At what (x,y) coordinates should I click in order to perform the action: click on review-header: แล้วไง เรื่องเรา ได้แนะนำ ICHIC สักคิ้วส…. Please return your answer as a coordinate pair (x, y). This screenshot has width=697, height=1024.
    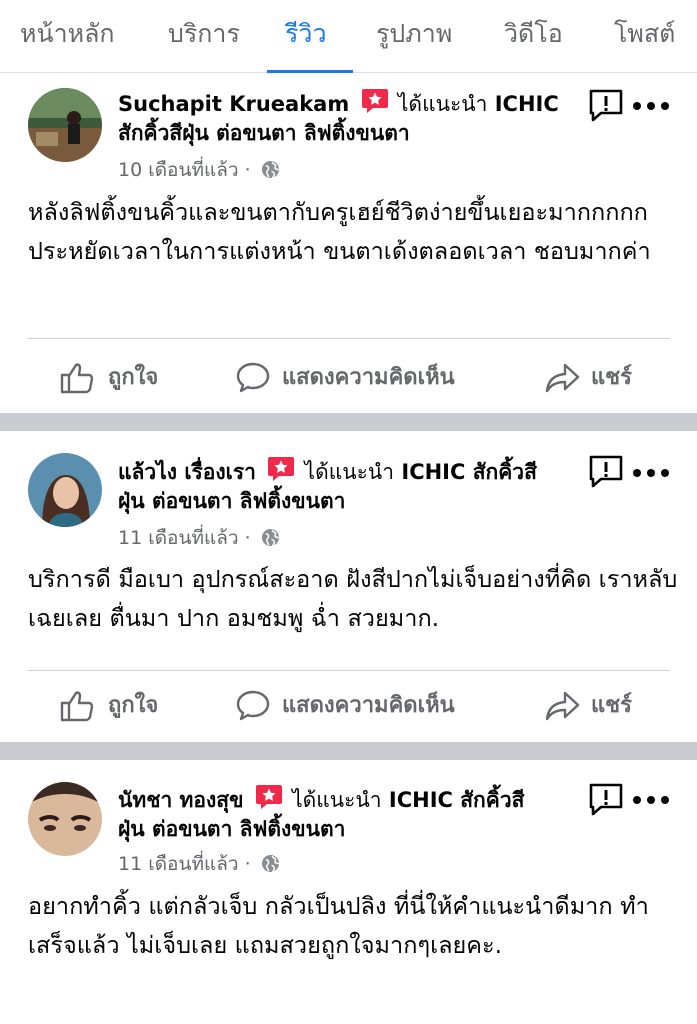
    Looking at the image, I should click on (353, 486).